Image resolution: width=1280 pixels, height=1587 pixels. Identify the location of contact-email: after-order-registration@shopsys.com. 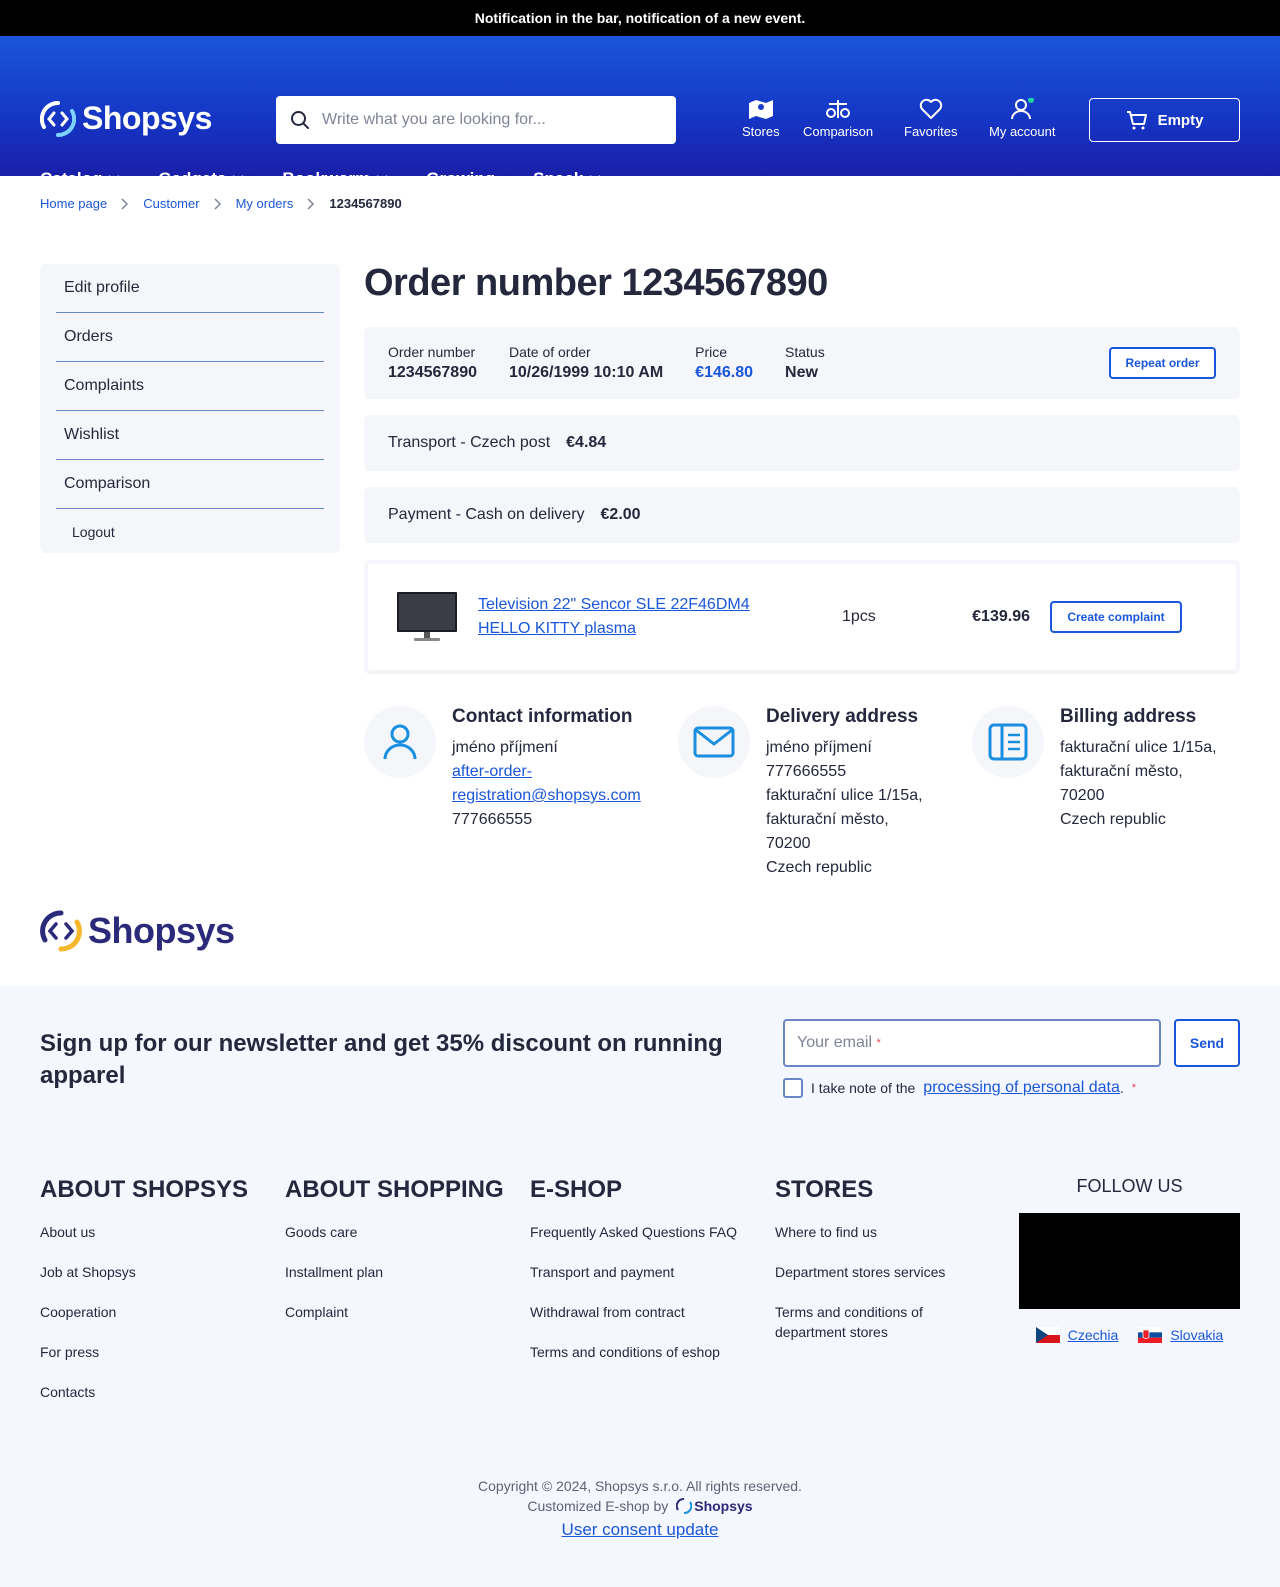
(546, 783).